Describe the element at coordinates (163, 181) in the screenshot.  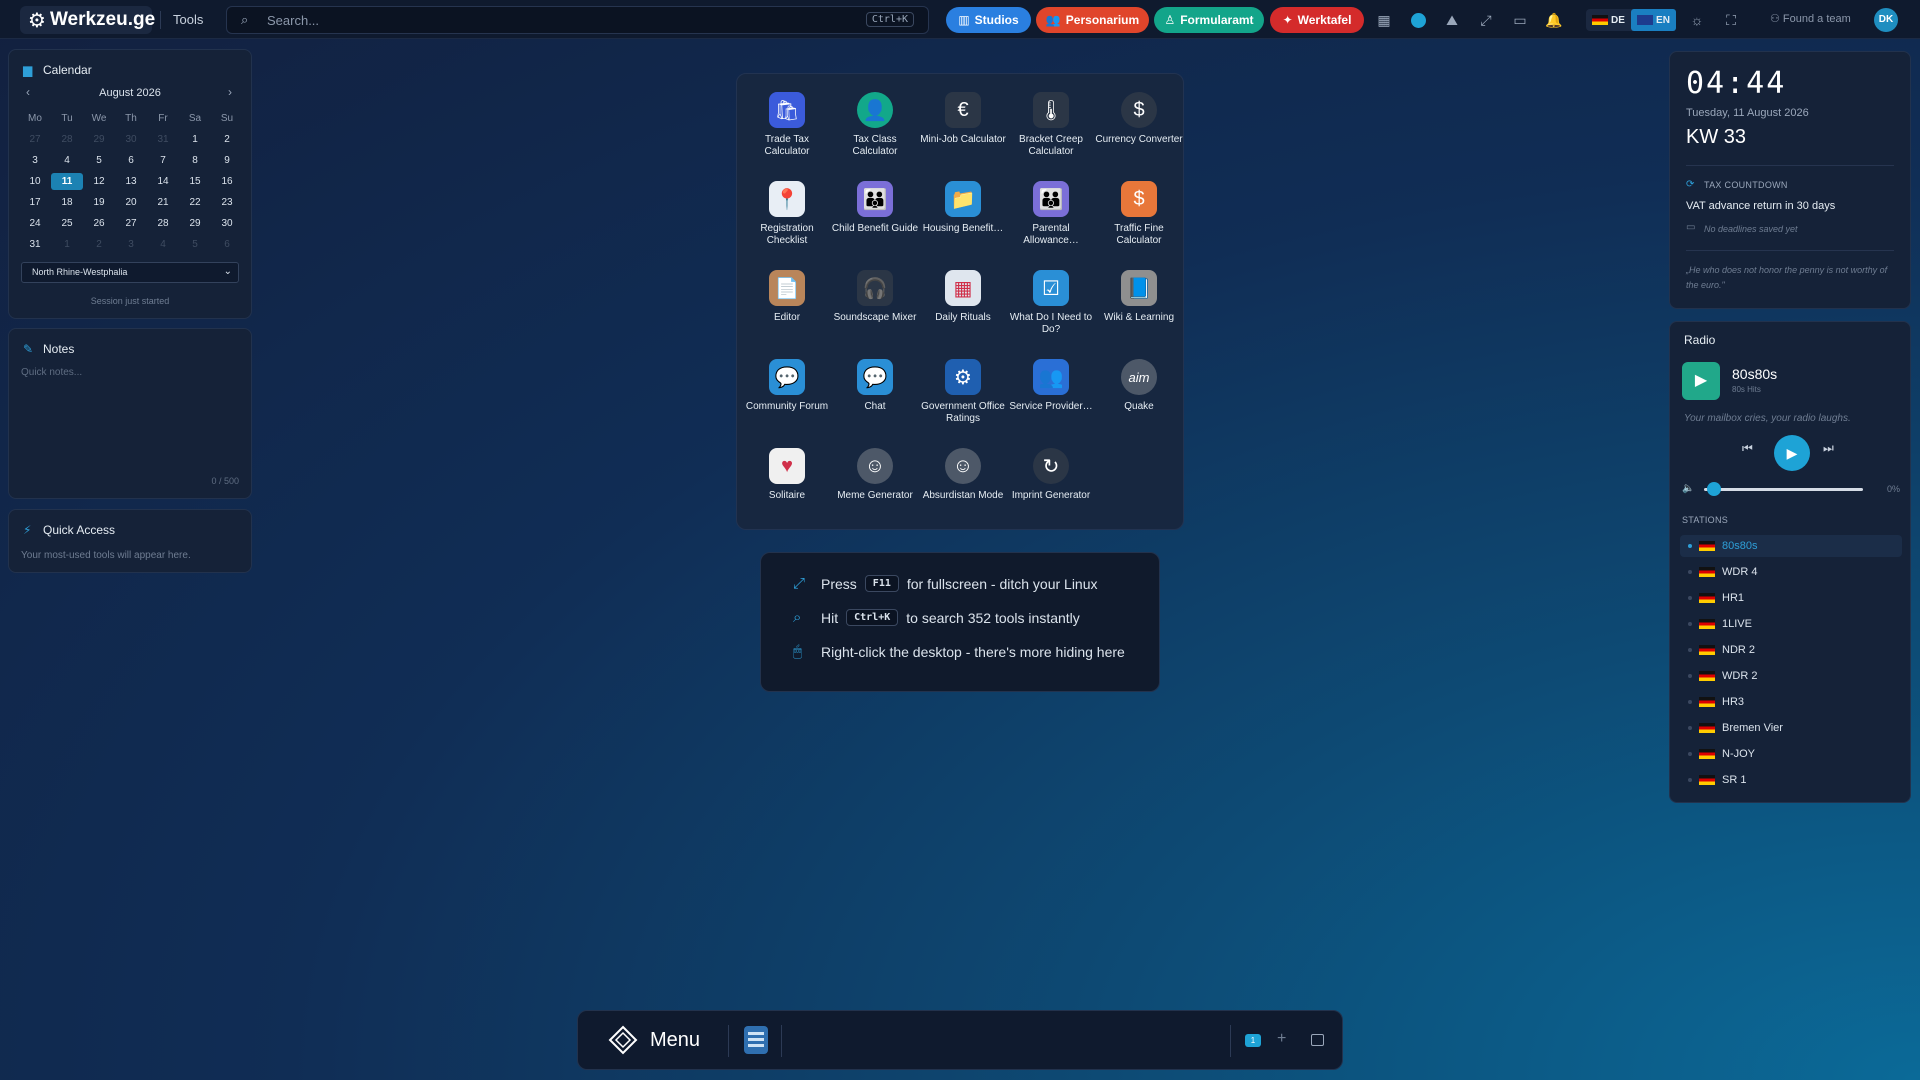
I see `calendar-day: 14` at that location.